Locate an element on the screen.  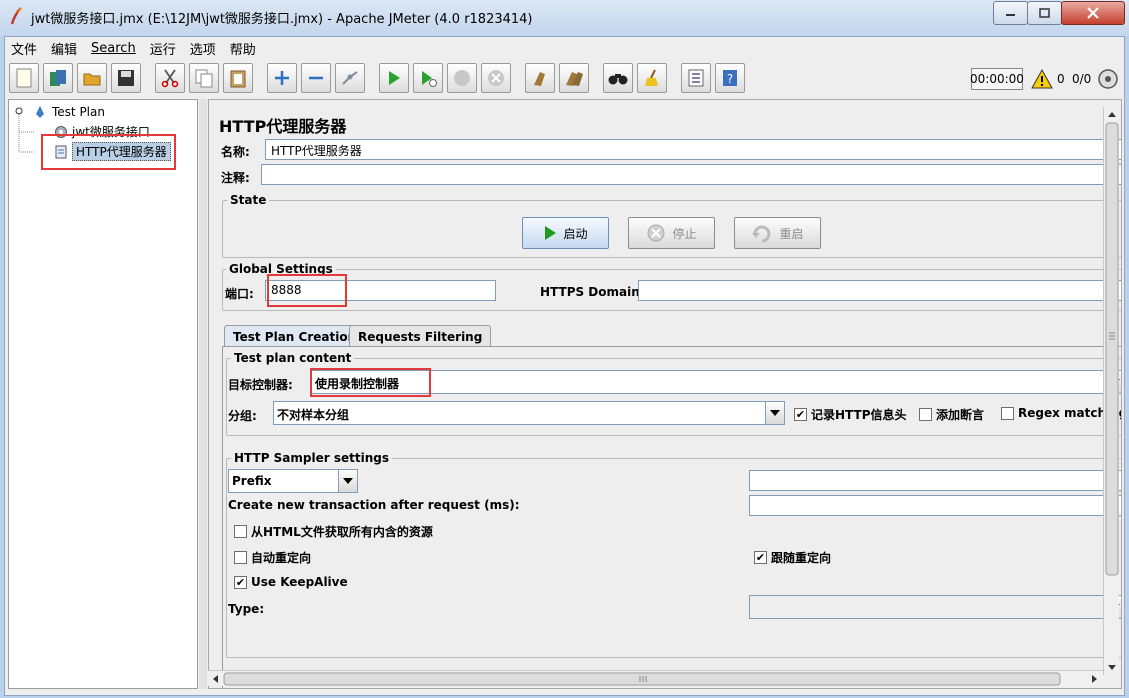
horizontal-scrollbar is located at coordinates (655, 678).